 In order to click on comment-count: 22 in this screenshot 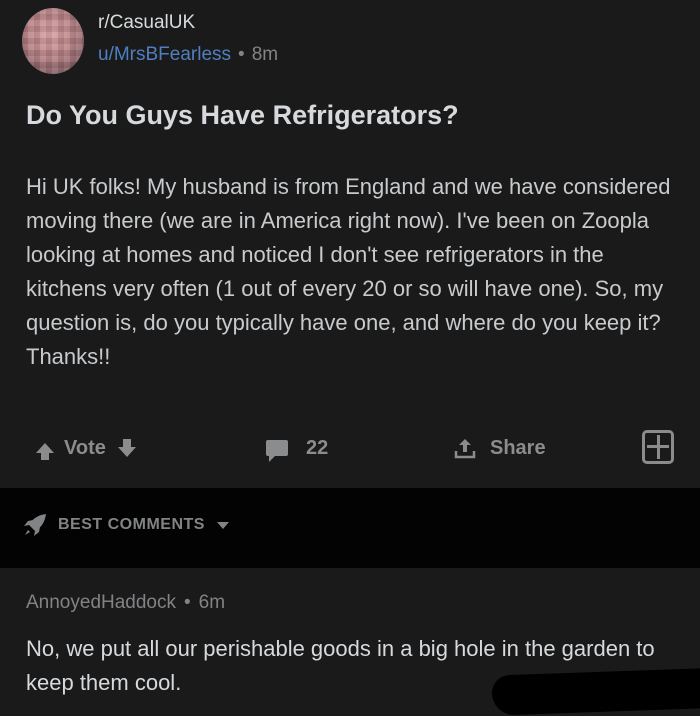, I will do `click(317, 447)`.